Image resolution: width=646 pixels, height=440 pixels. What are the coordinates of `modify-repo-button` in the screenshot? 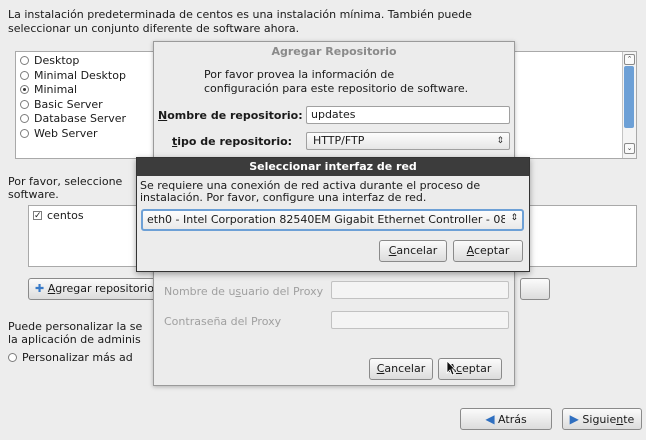 It's located at (535, 289).